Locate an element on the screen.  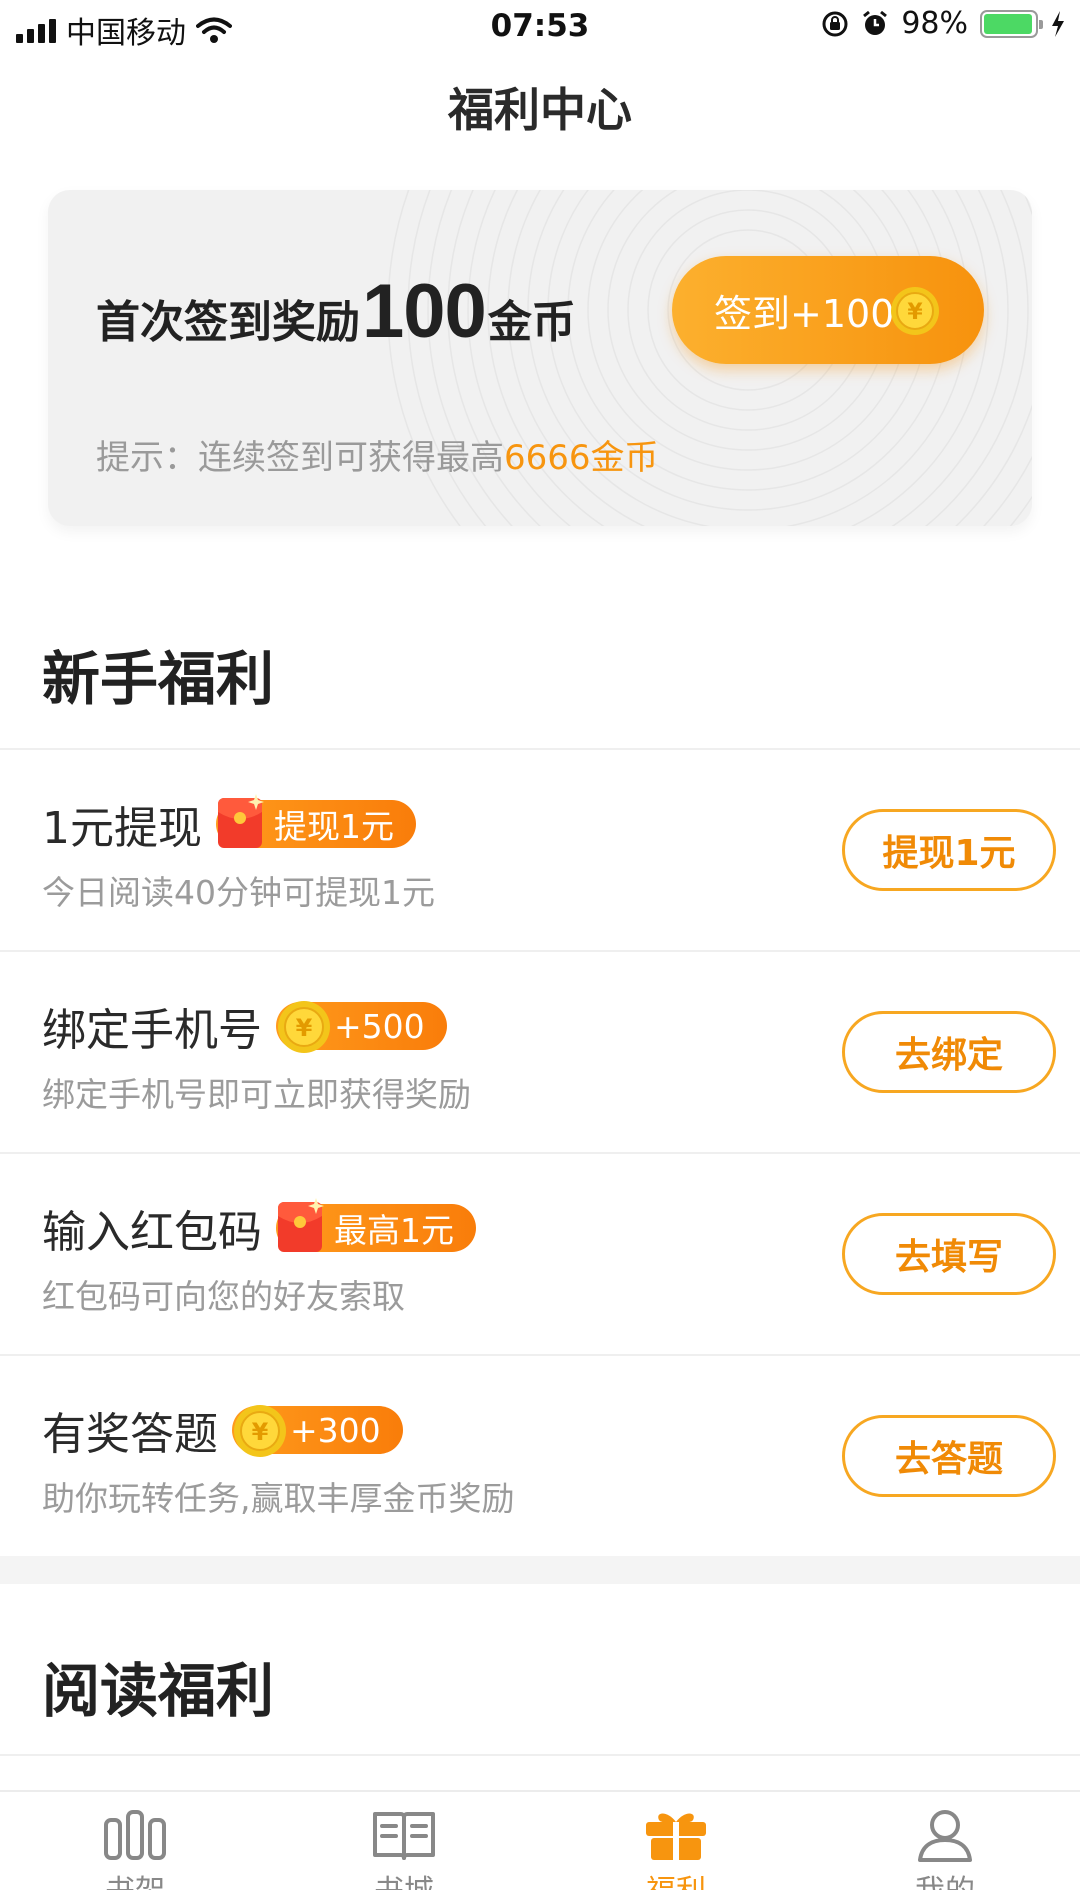
task-row-withdraw: 1元提现 提现1元 今日阅读40分钟可提现1元 提现1元 is located at coordinates (540, 850).